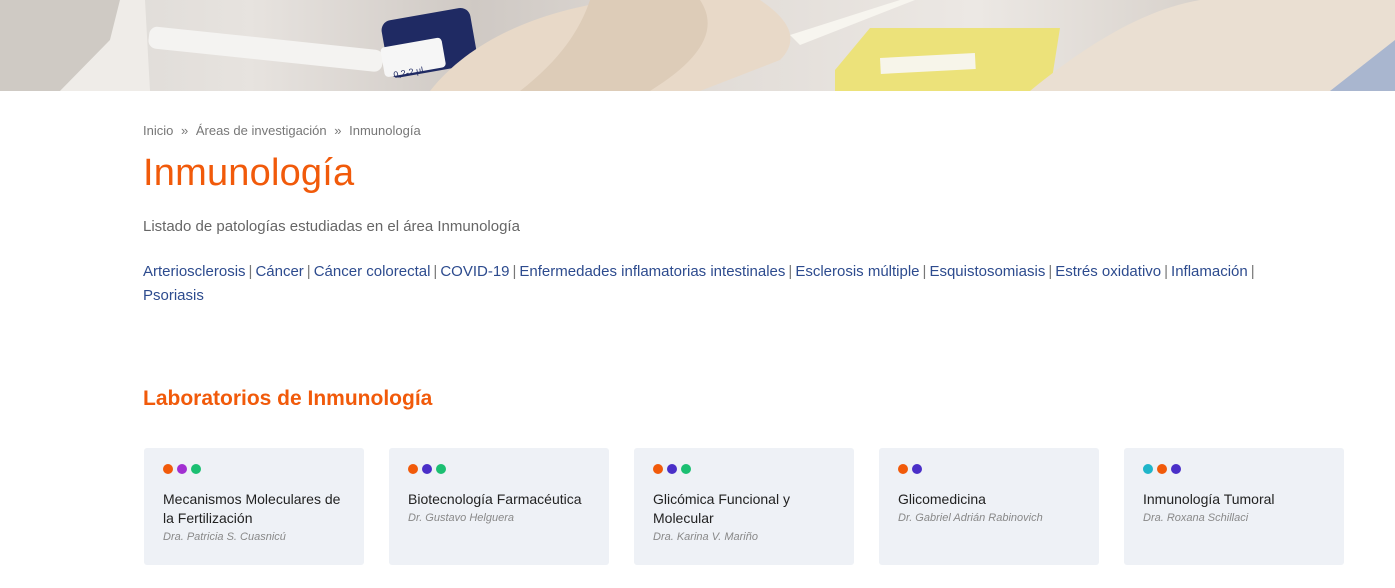  Describe the element at coordinates (942, 499) in the screenshot. I see `lab-card-title: Glicomedicina` at that location.